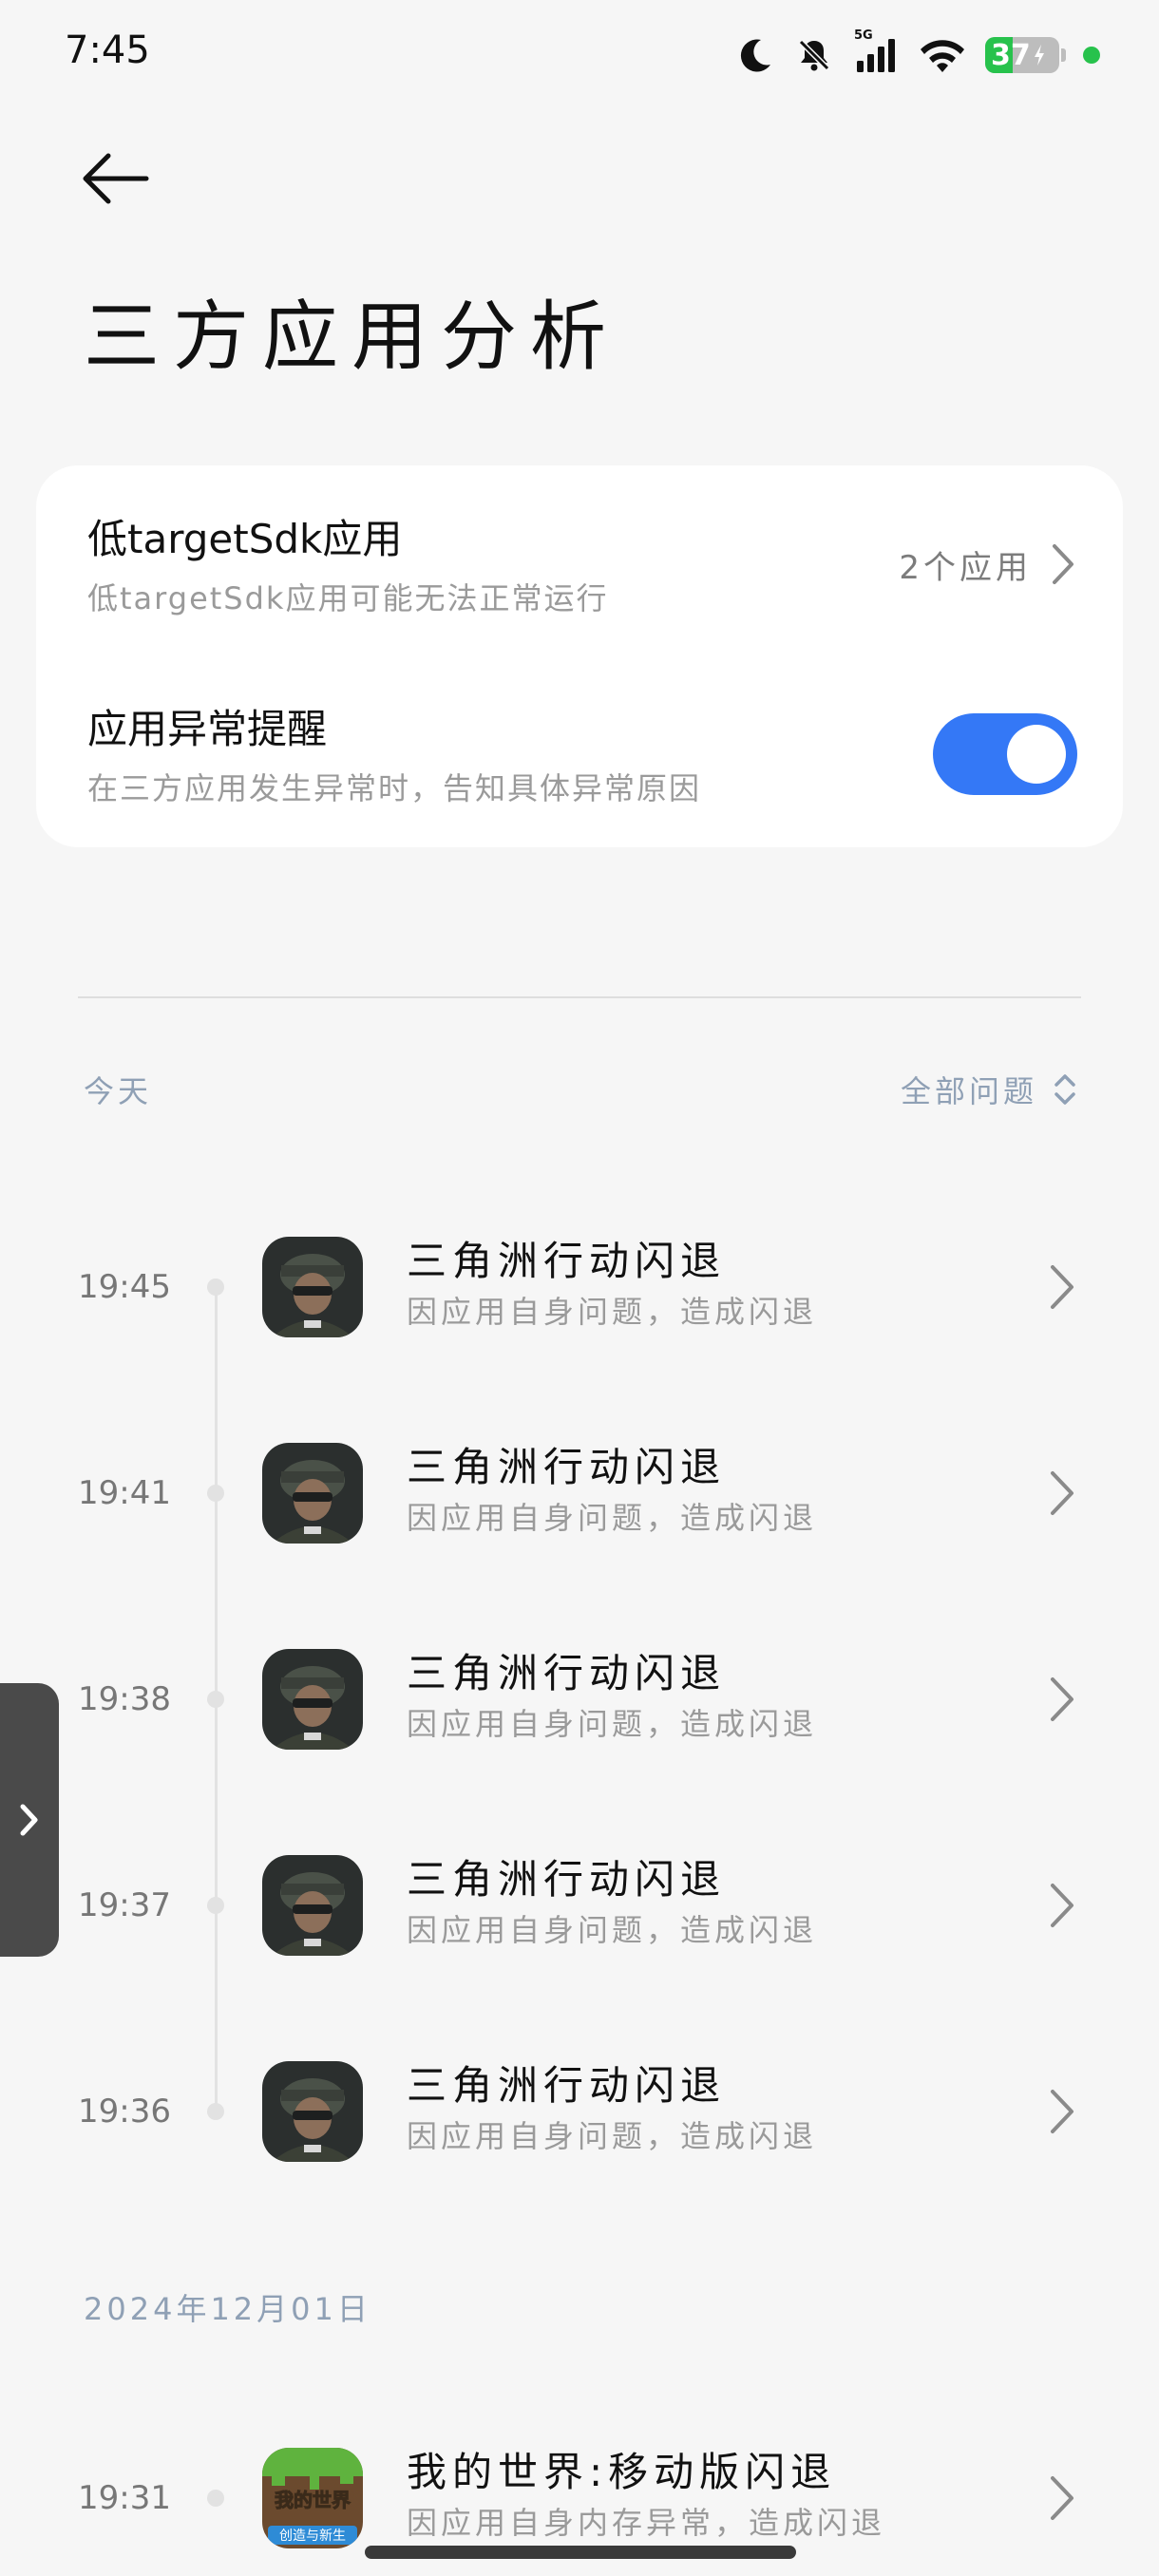  What do you see at coordinates (124, 1287) in the screenshot?
I see `crash-time: 19:45` at bounding box center [124, 1287].